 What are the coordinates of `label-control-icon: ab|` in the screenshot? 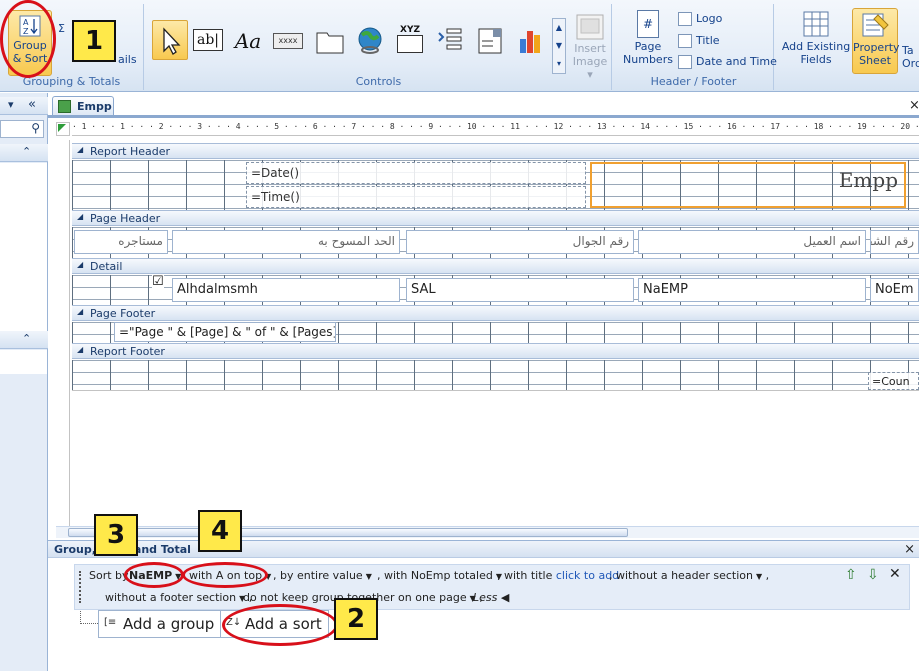 It's located at (208, 40).